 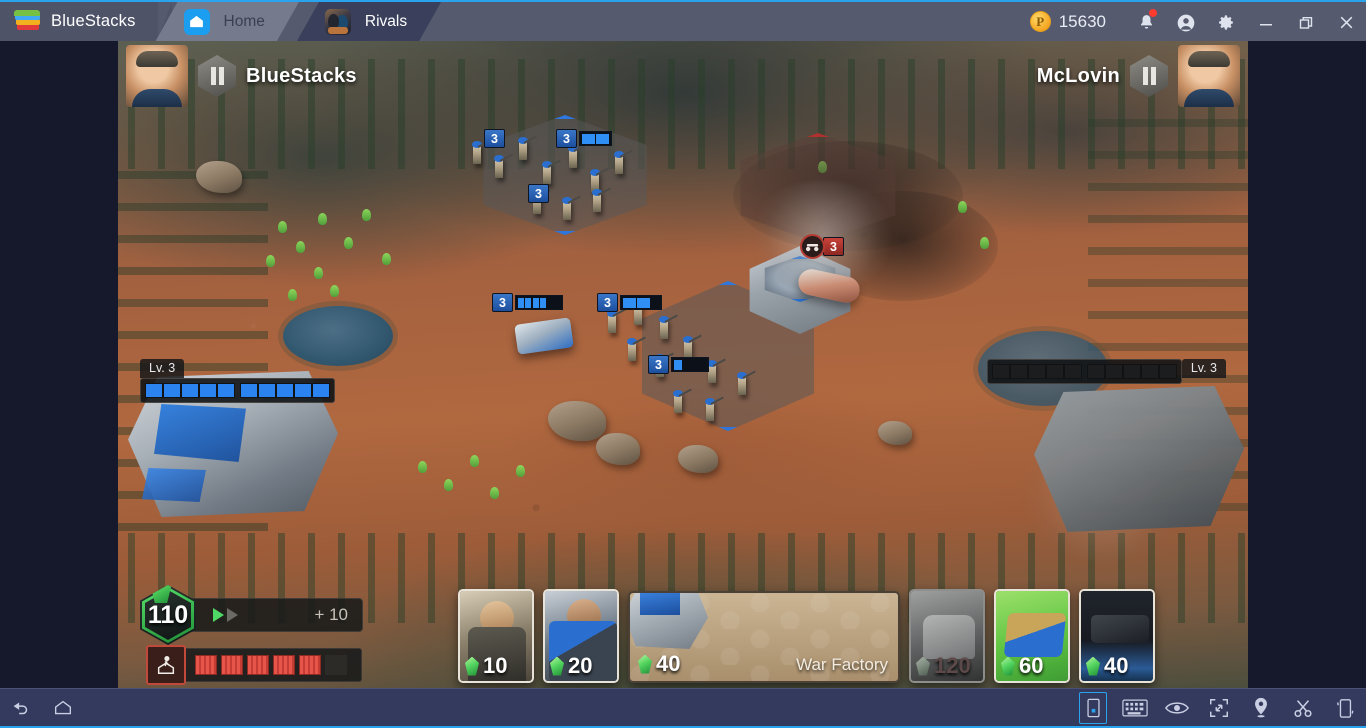 I want to click on resource-rate: + 10, so click(x=280, y=615).